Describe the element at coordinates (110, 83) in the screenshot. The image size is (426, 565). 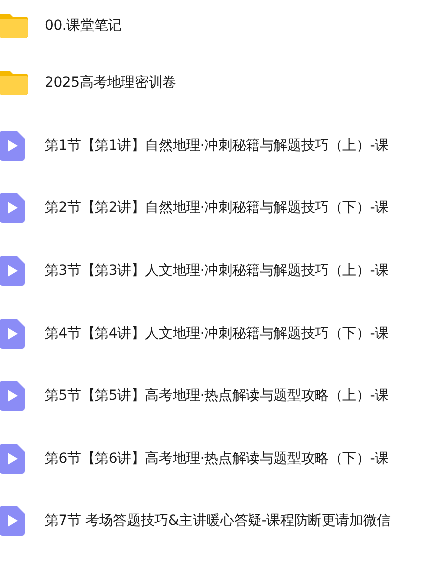
I see `folder-name: 2025高考地理密训卷` at that location.